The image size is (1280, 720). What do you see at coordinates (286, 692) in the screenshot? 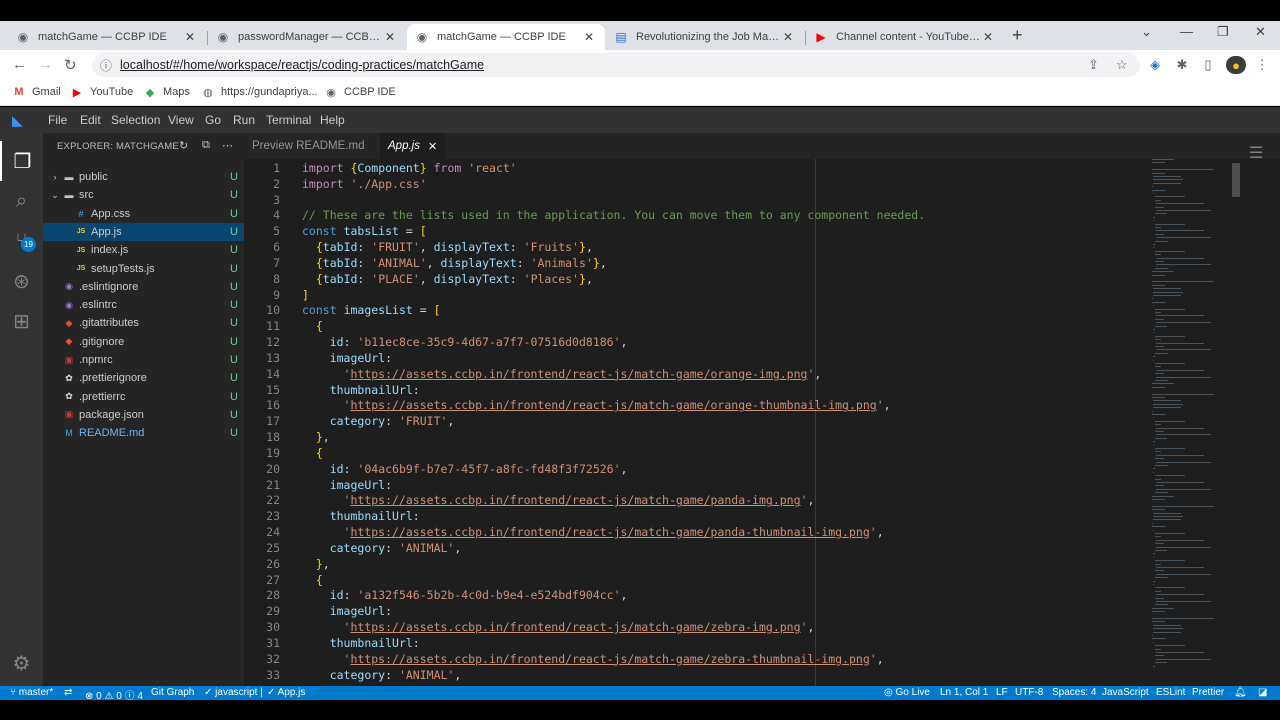
I see `file-check-status: ✓ App.js` at bounding box center [286, 692].